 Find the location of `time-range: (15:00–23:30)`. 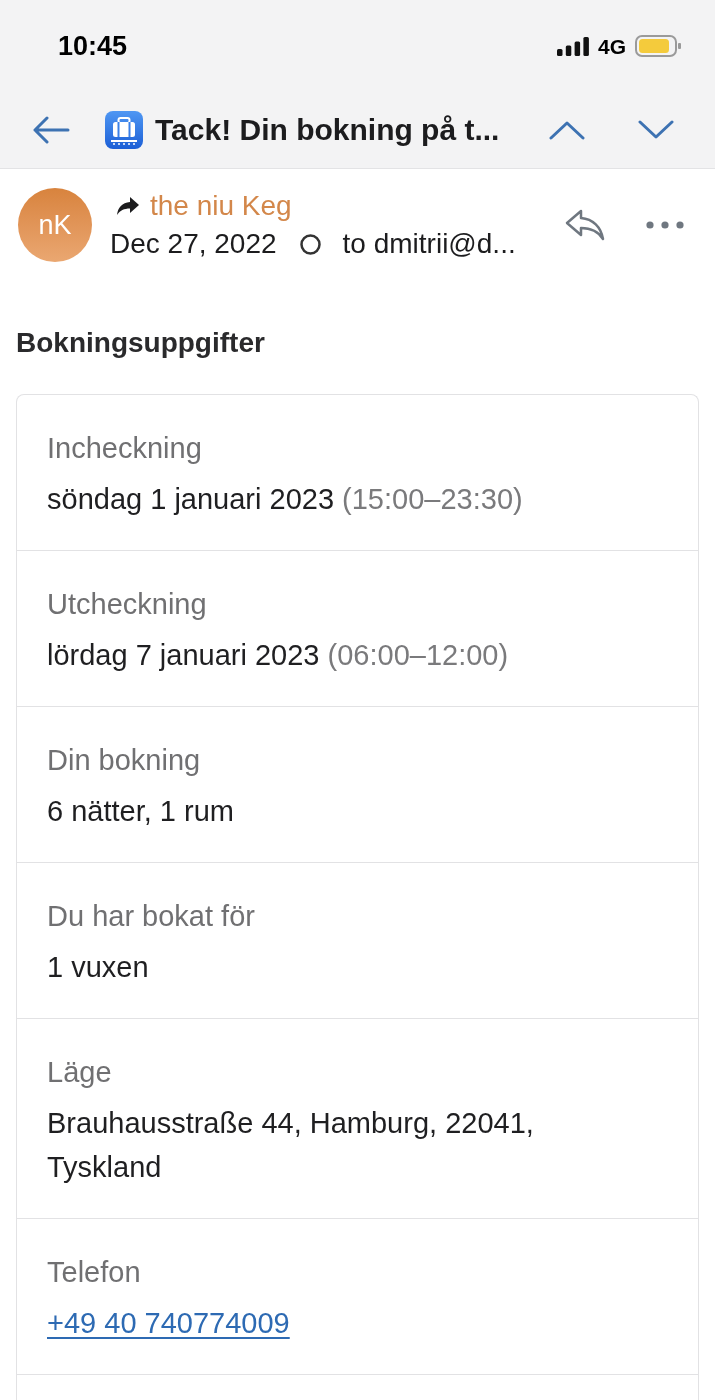

time-range: (15:00–23:30) is located at coordinates (432, 499).